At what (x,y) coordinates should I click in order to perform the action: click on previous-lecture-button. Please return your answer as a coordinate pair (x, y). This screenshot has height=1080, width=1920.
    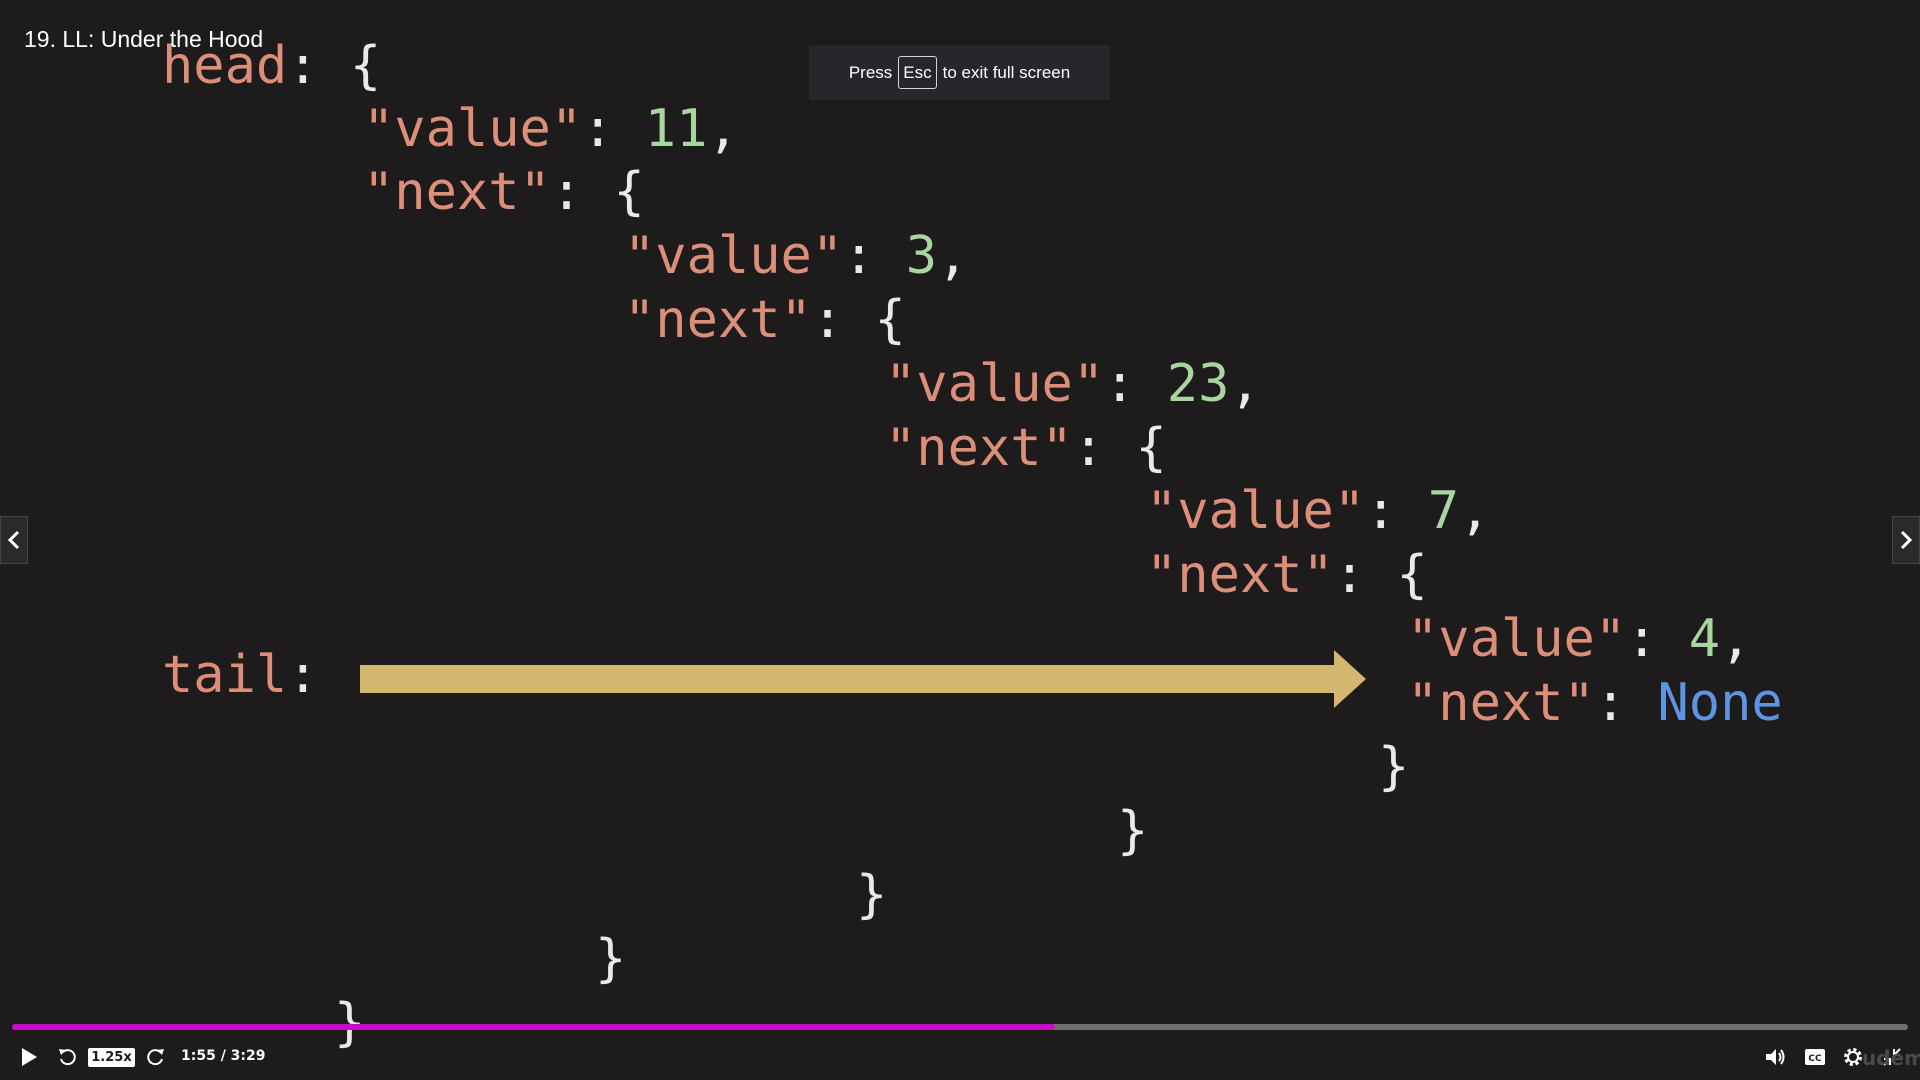
    Looking at the image, I should click on (14, 540).